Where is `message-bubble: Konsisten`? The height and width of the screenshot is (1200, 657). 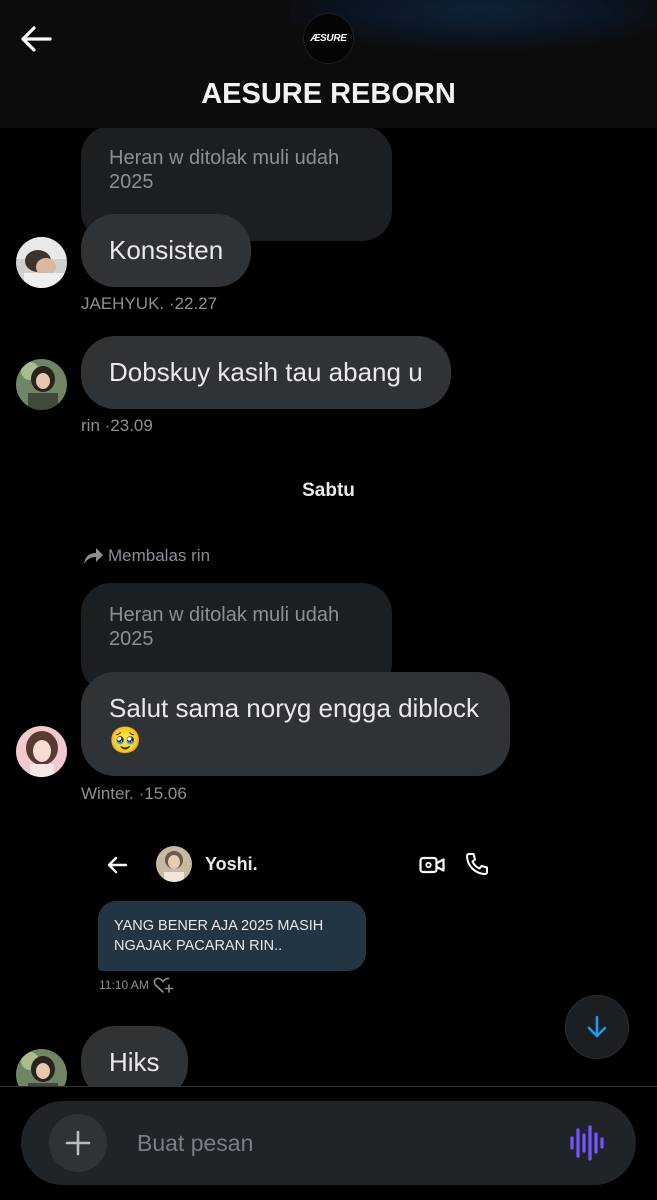
message-bubble: Konsisten is located at coordinates (166, 250).